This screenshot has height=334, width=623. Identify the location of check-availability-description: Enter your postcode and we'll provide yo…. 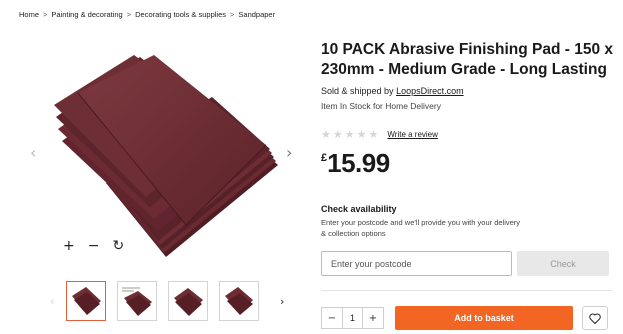
(421, 228).